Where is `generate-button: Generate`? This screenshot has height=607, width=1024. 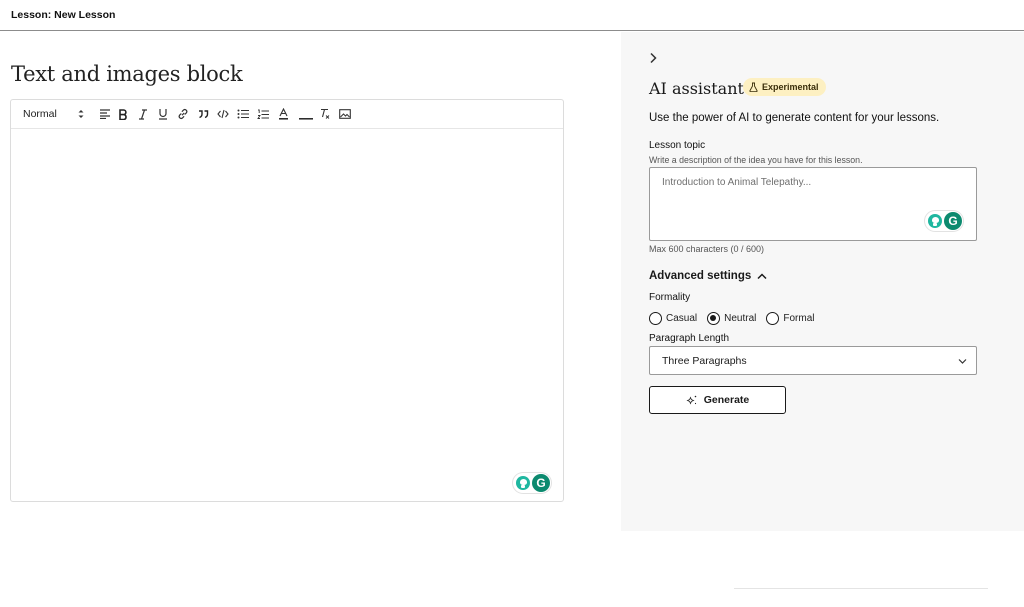 generate-button: Generate is located at coordinates (717, 400).